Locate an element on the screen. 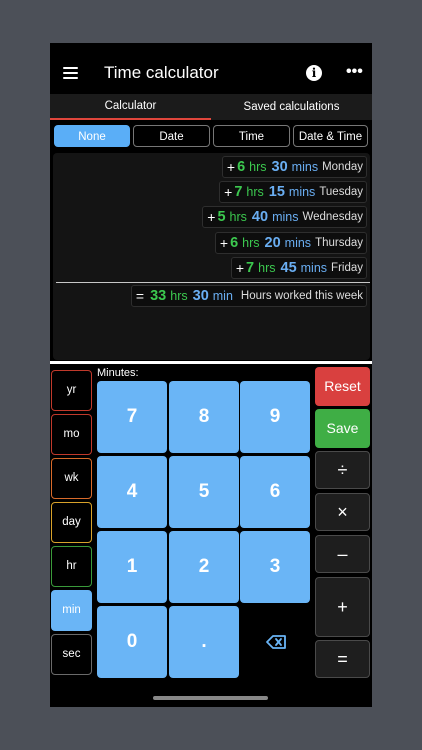  divide-button: ÷ is located at coordinates (342, 470).